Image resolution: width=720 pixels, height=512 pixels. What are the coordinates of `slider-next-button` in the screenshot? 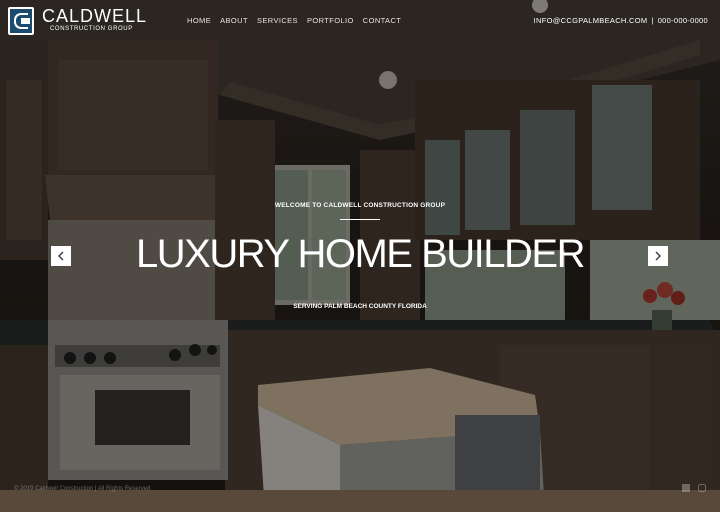 It's located at (658, 256).